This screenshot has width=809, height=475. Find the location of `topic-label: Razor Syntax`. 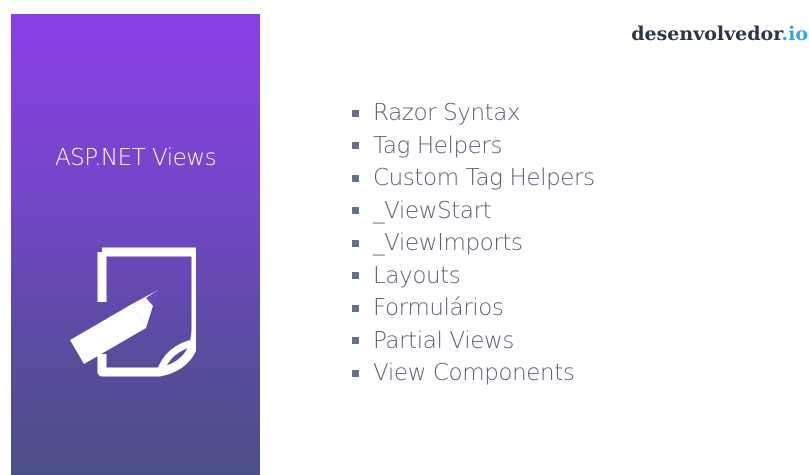

topic-label: Razor Syntax is located at coordinates (447, 113).